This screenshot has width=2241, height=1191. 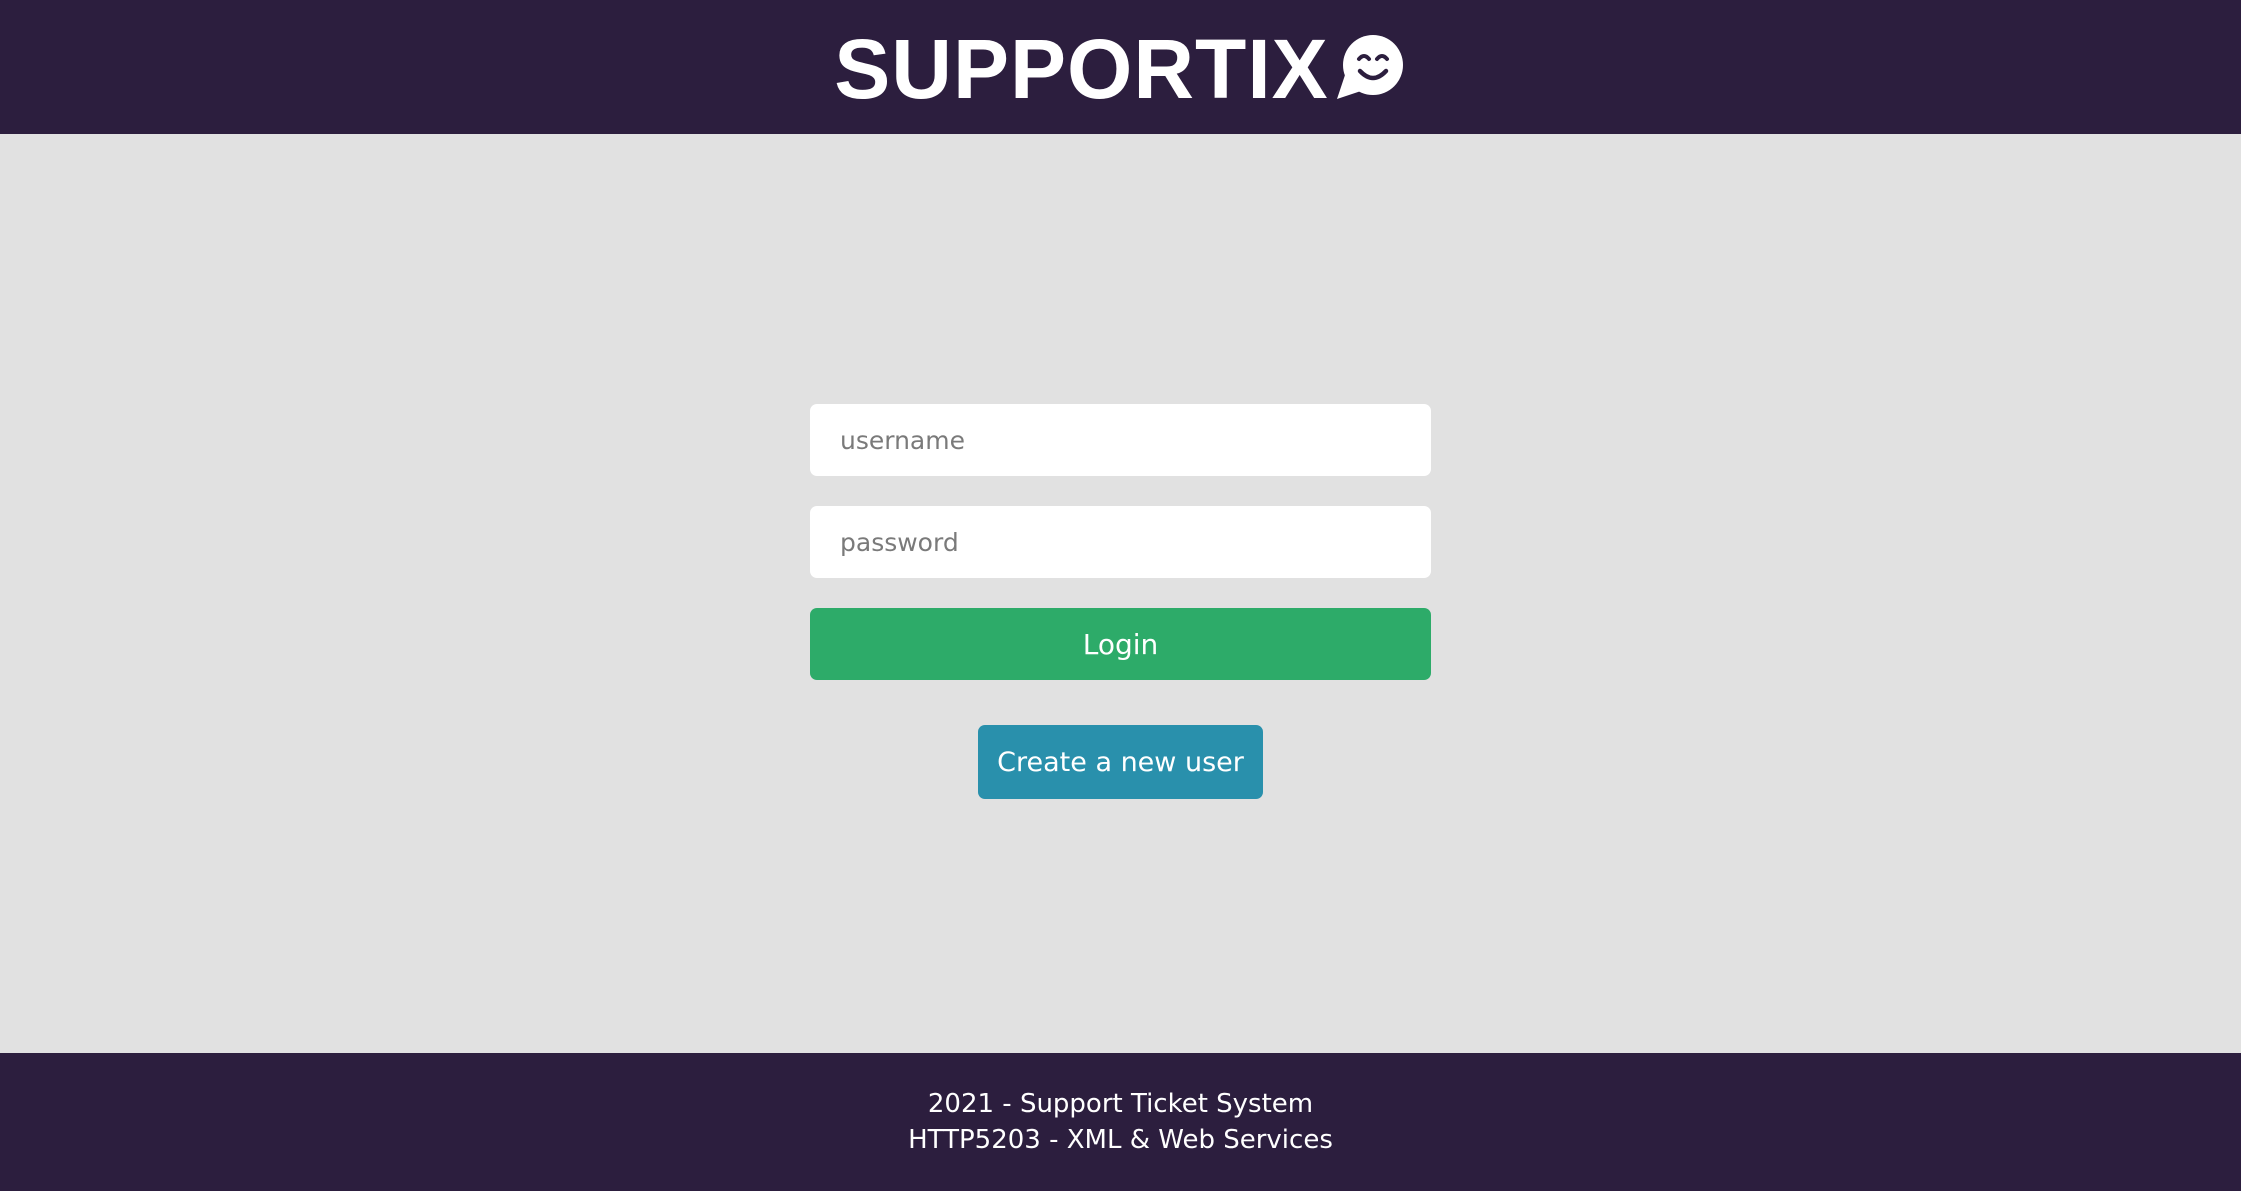 I want to click on brand-logo: SUPPORTIX, so click(x=1120, y=67).